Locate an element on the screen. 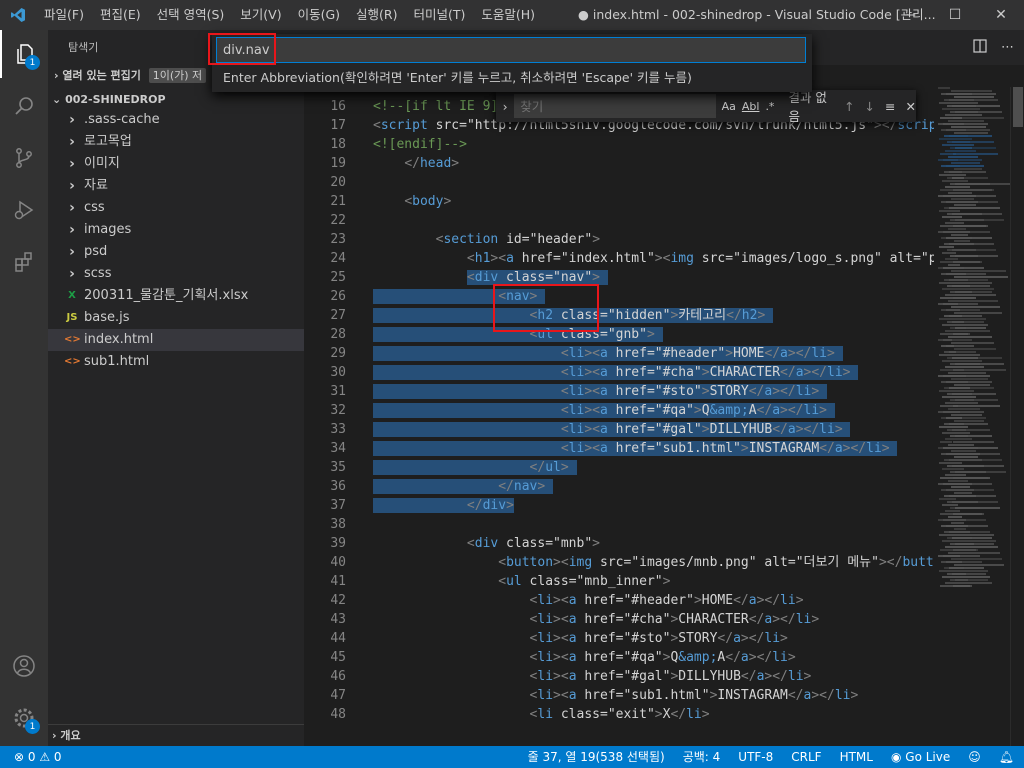 Image resolution: width=1024 pixels, height=768 pixels. tree-item: › 자료 is located at coordinates (176, 186).